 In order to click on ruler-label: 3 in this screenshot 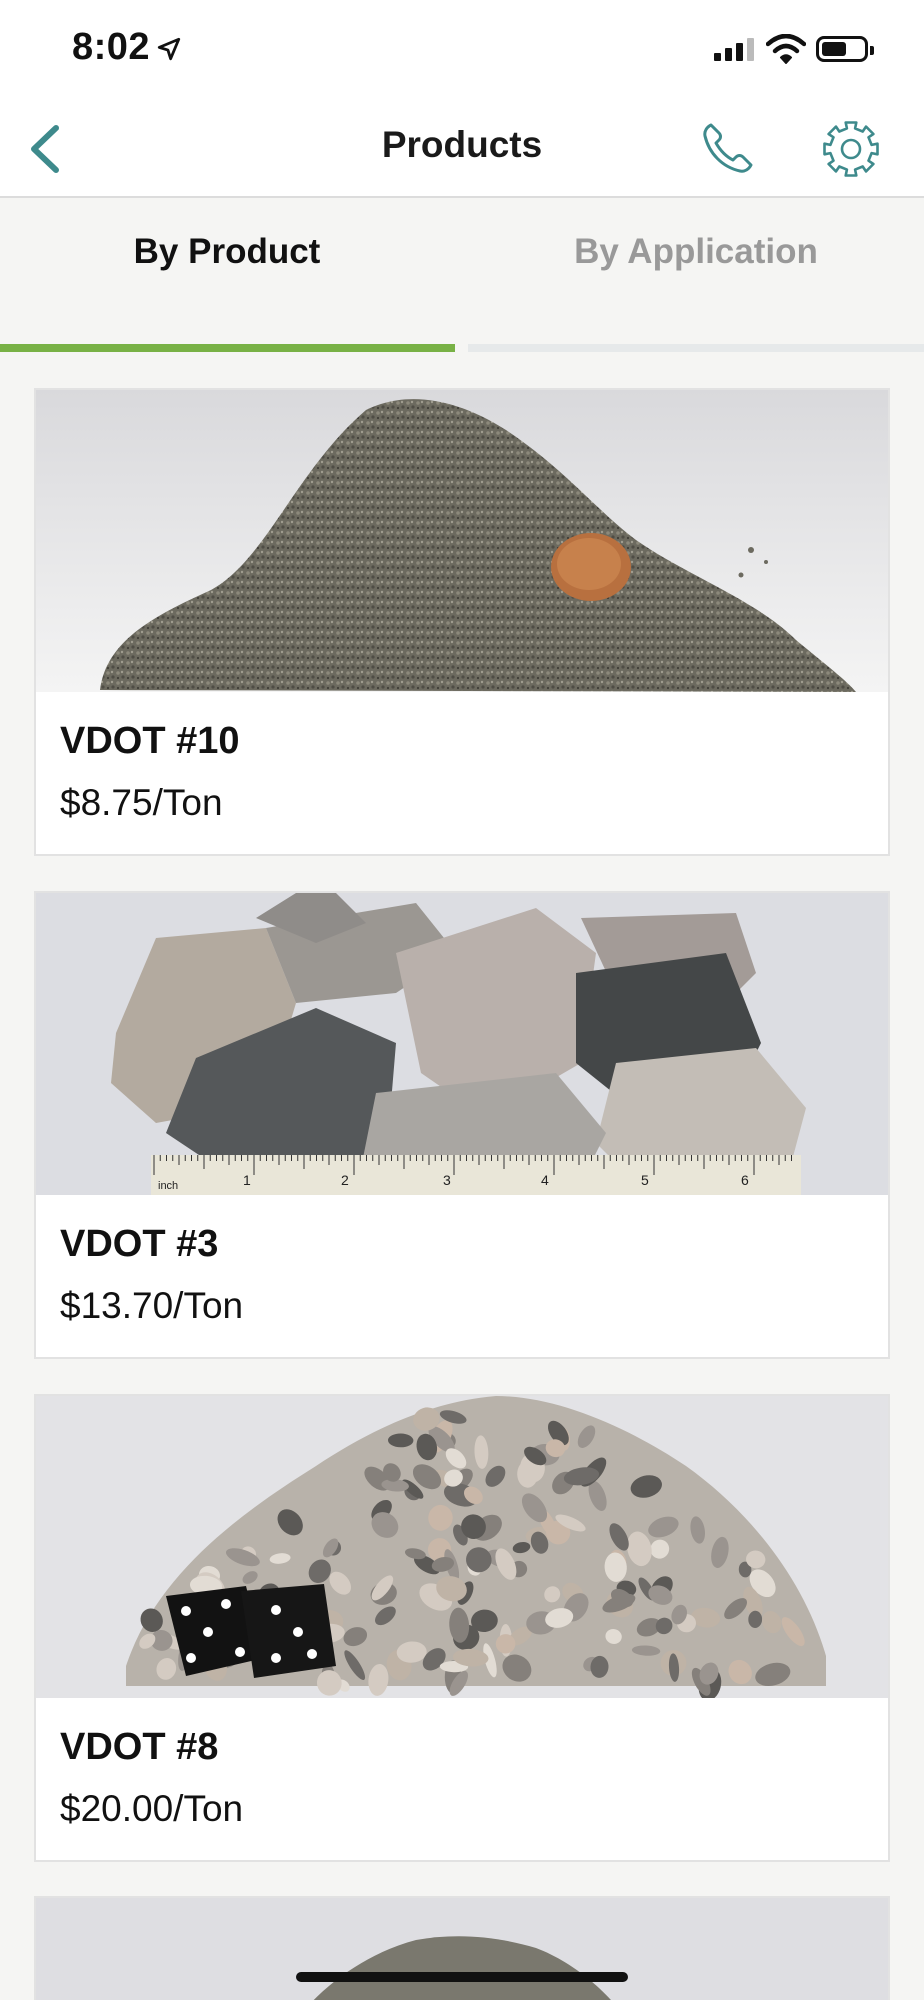, I will do `click(447, 1180)`.